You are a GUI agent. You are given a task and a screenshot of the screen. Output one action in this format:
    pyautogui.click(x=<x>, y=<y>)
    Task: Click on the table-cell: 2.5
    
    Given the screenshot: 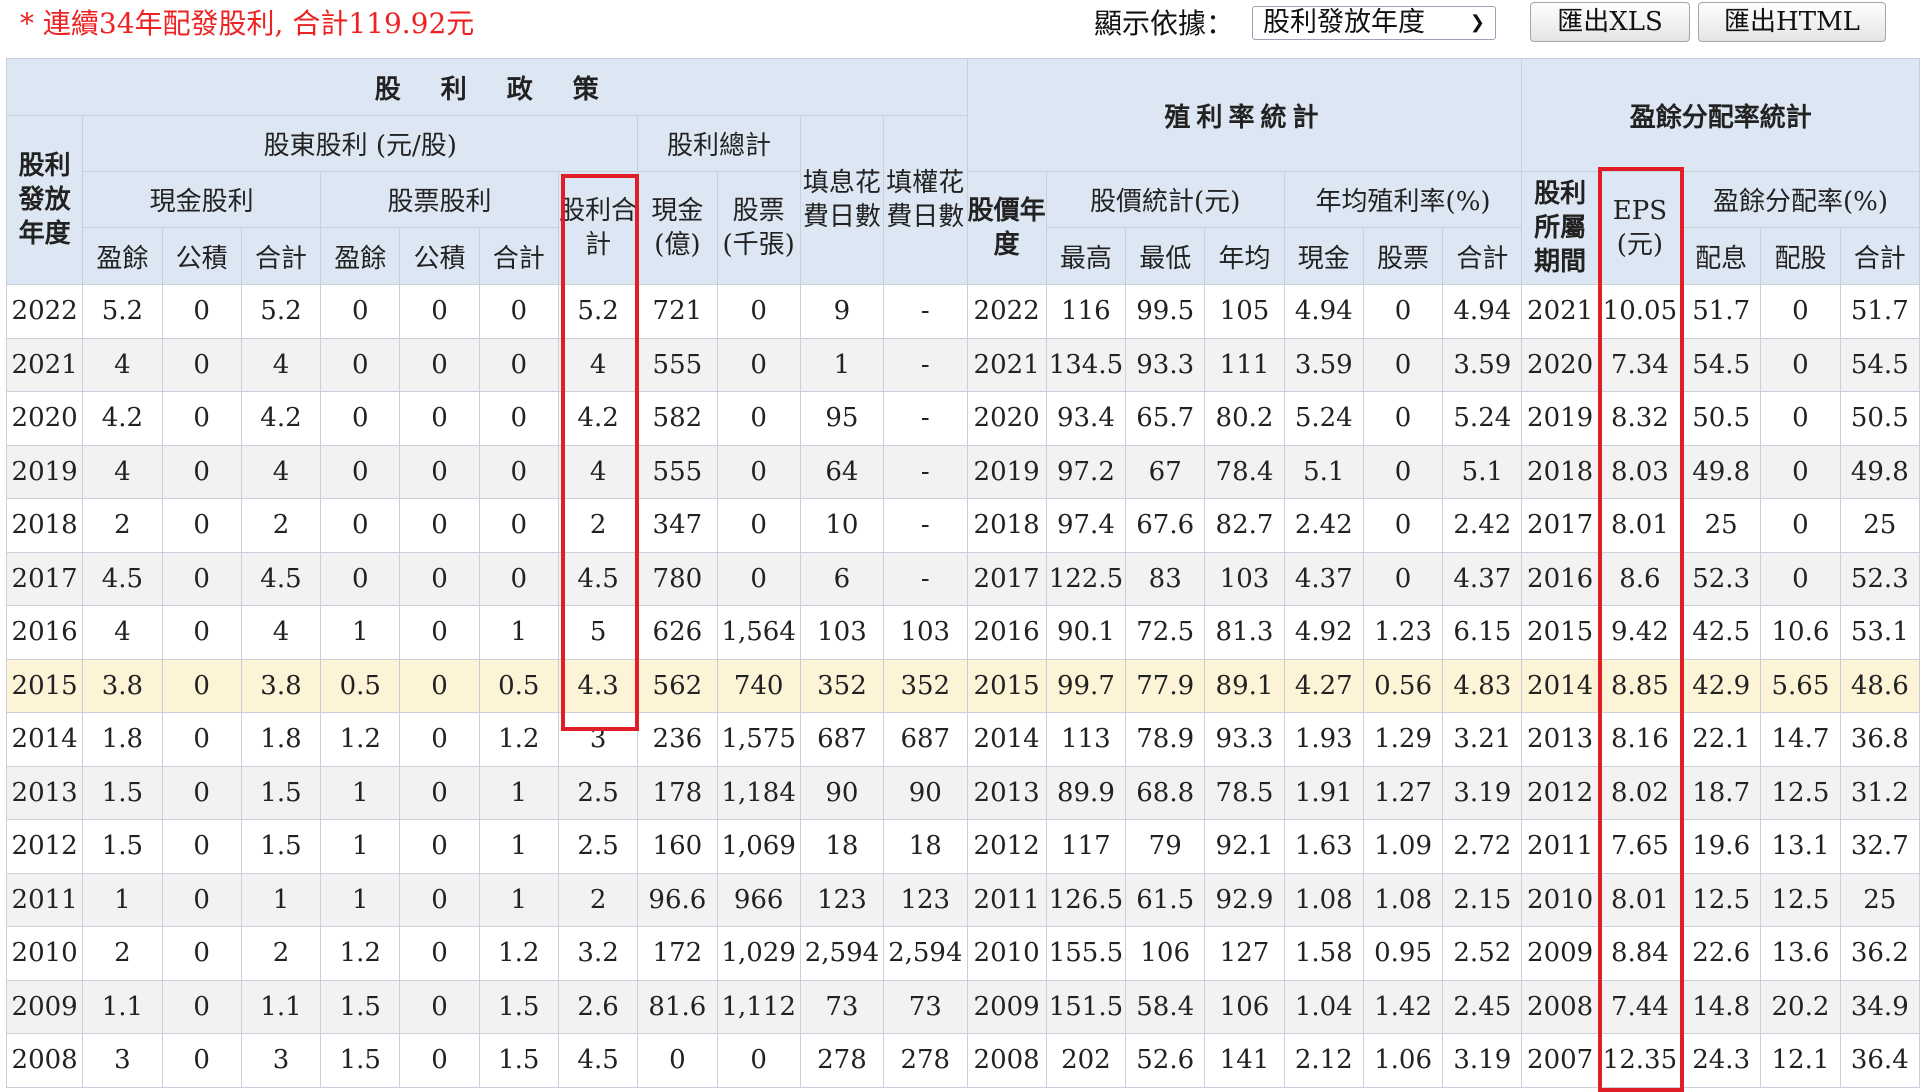 What is the action you would take?
    pyautogui.click(x=598, y=846)
    